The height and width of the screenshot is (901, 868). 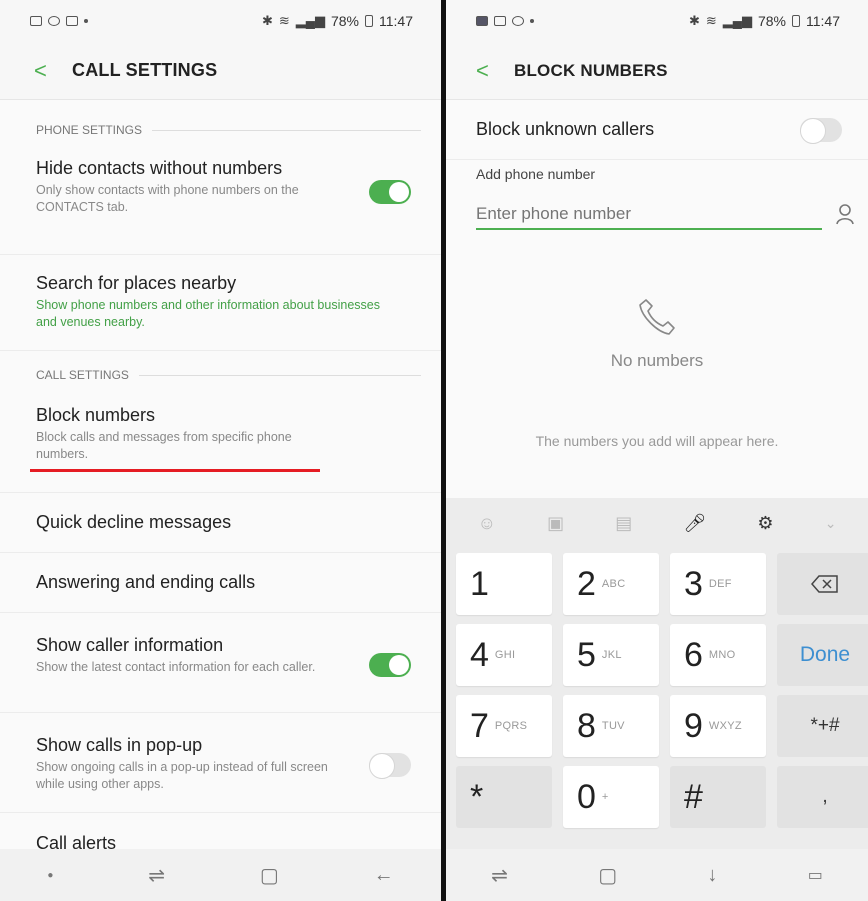 What do you see at coordinates (657, 523) in the screenshot?
I see `keyboard-toolbar: ☺ ▣ ▤ 🎤︎ ⚙ ⌄` at bounding box center [657, 523].